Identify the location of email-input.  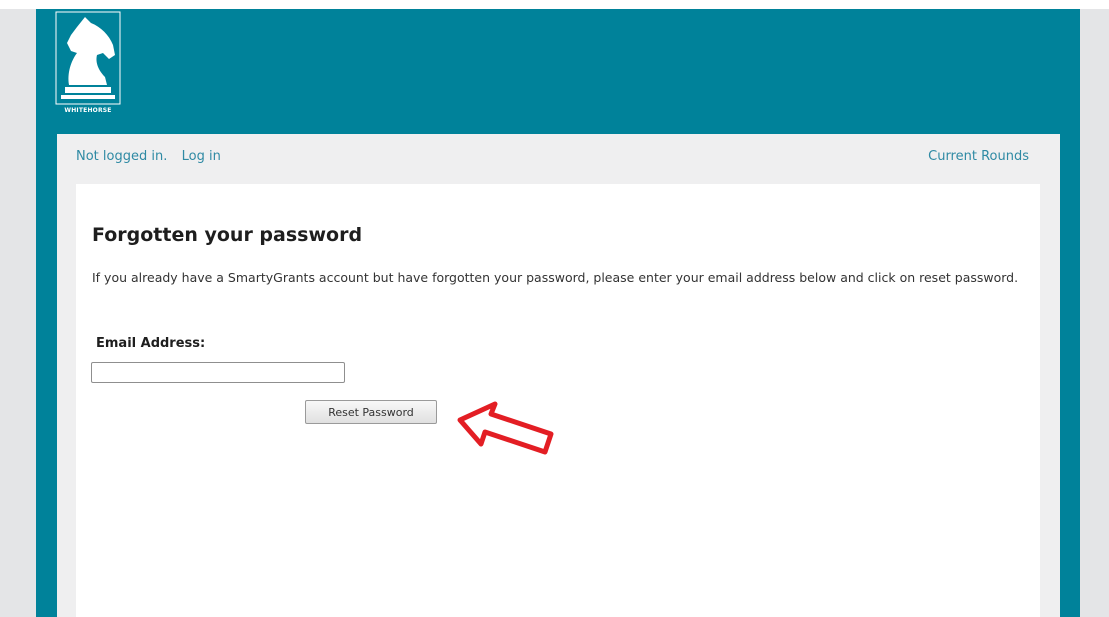
(218, 372).